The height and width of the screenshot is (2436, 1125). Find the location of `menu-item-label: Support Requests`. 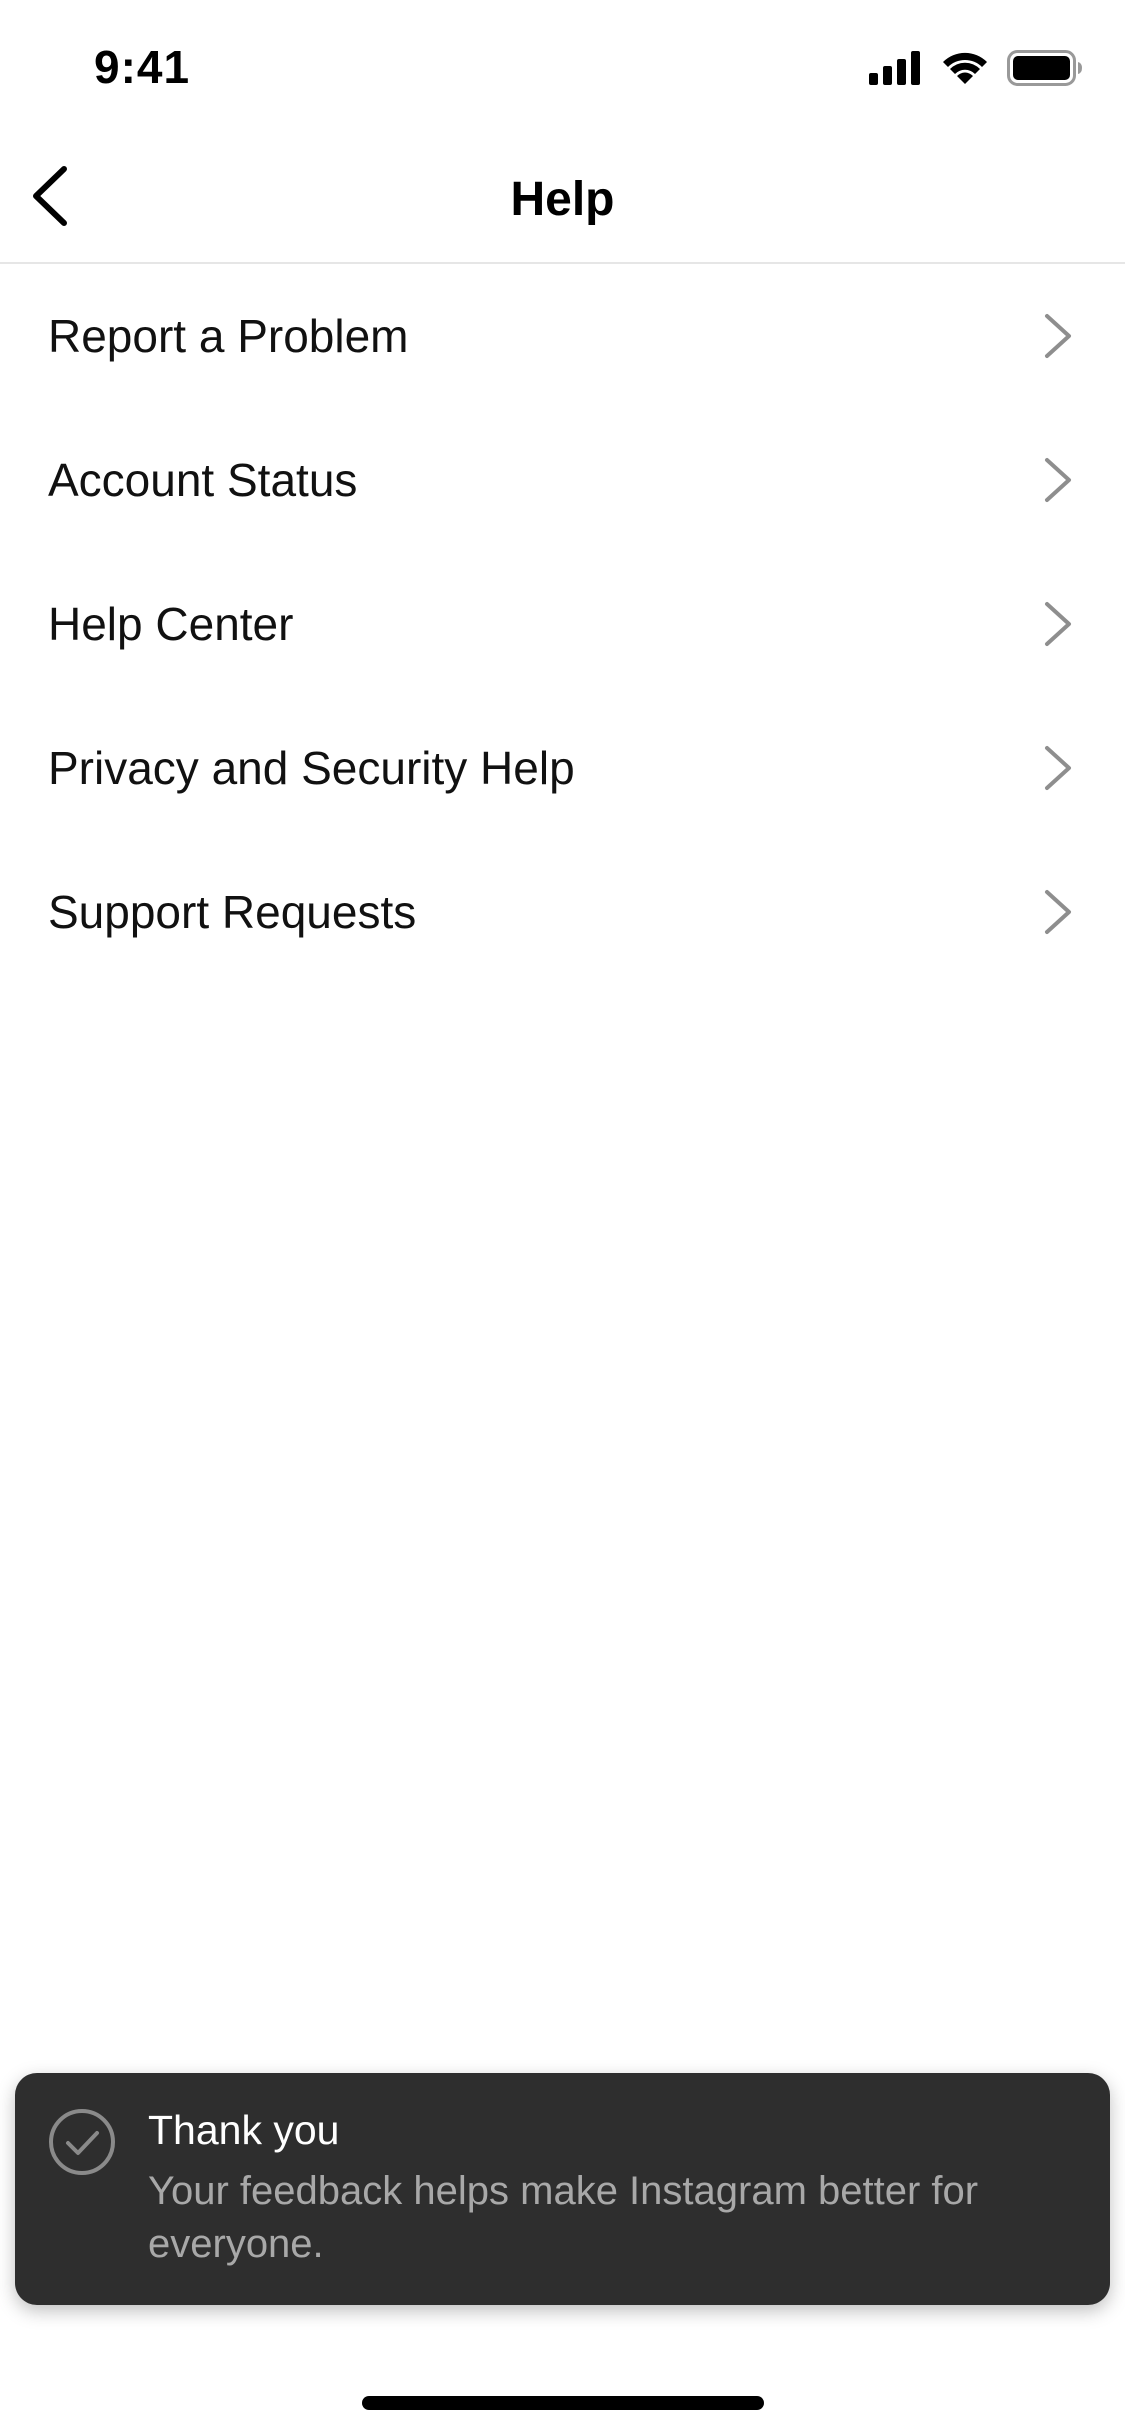

menu-item-label: Support Requests is located at coordinates (232, 912).